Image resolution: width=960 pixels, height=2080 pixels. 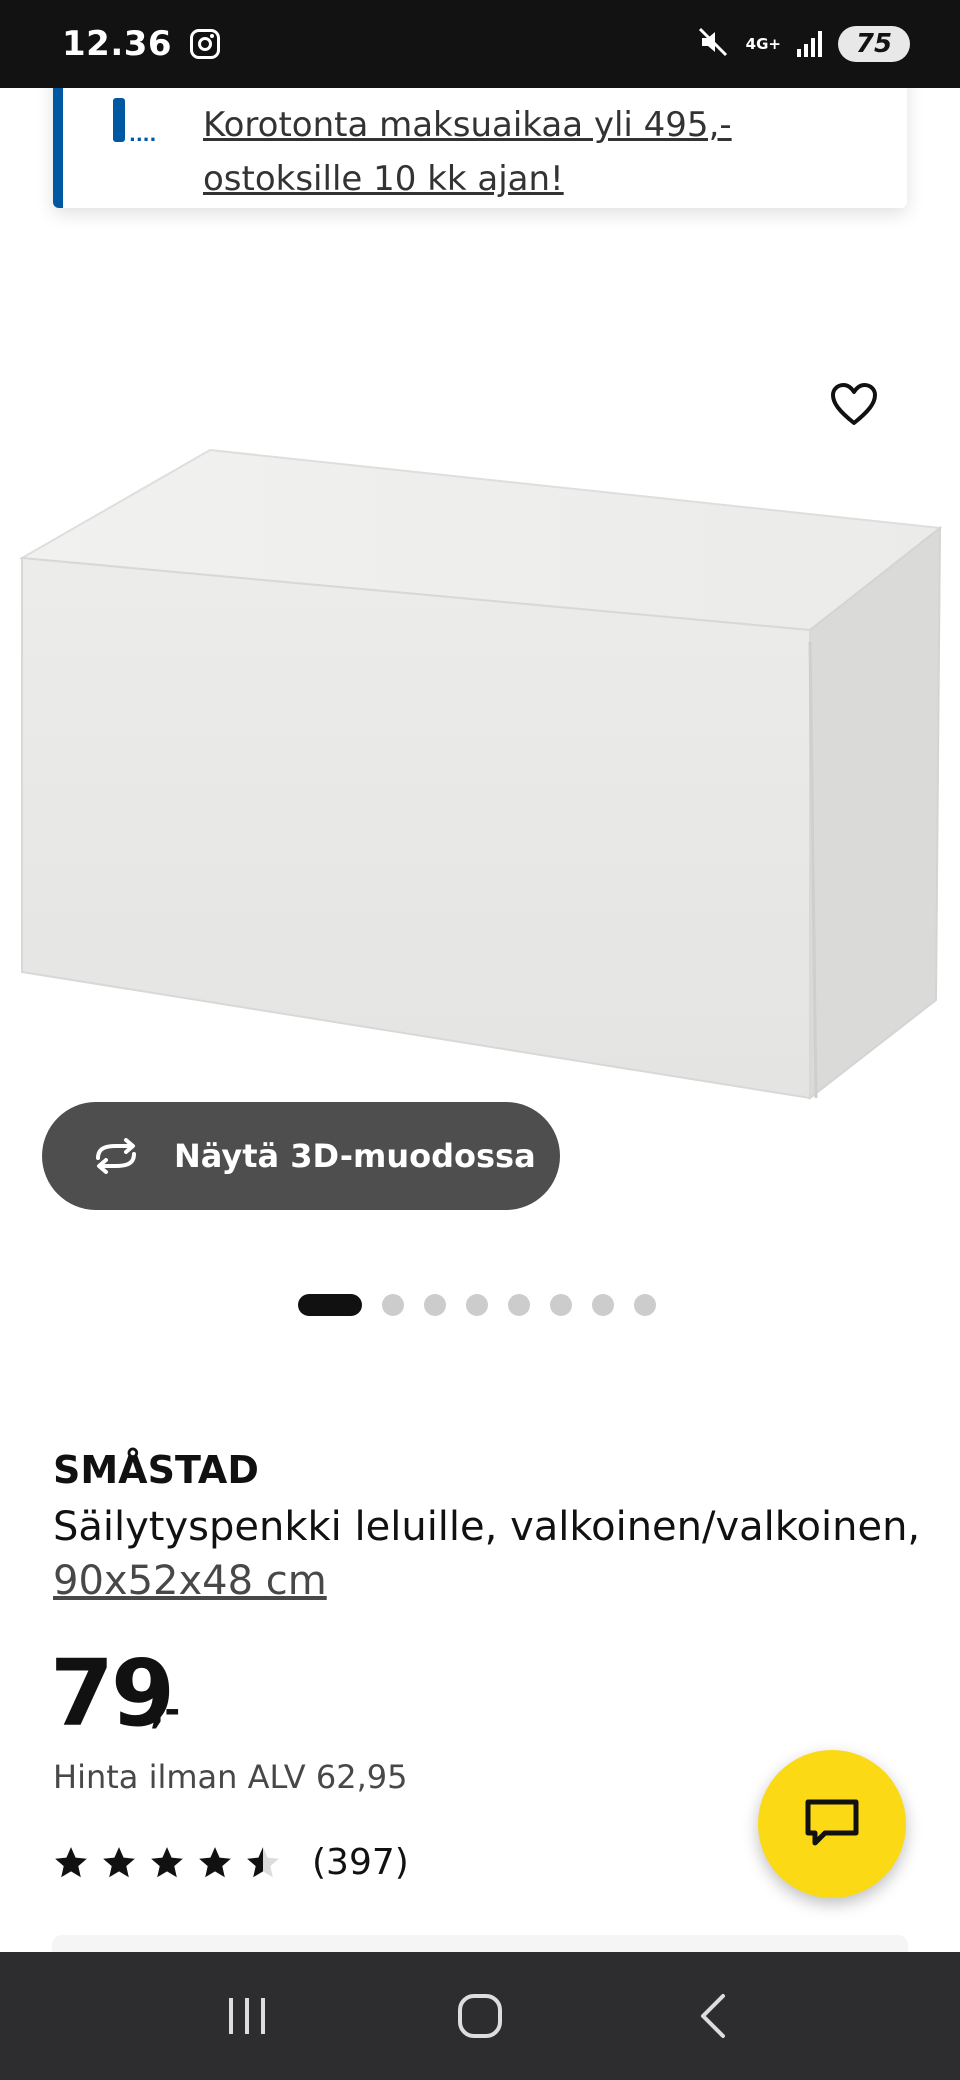 What do you see at coordinates (809, 44) in the screenshot?
I see `signal-icon` at bounding box center [809, 44].